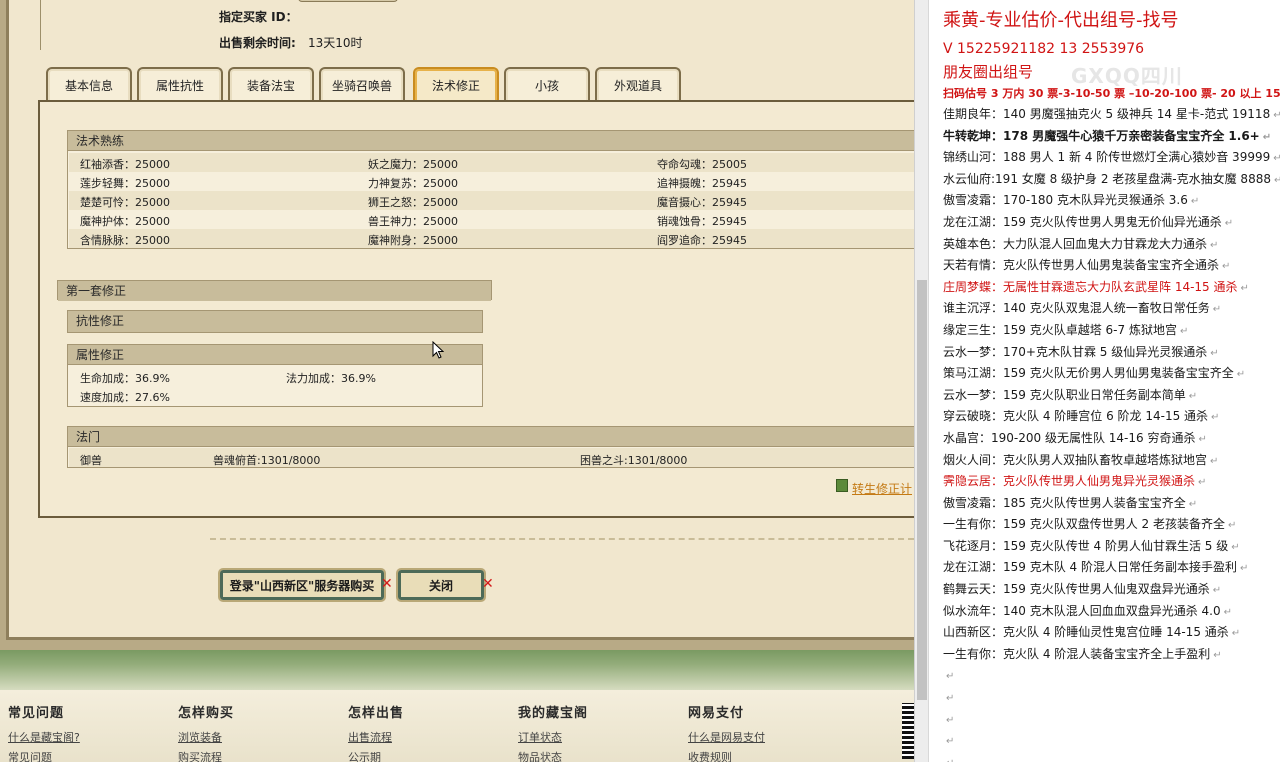  Describe the element at coordinates (206, 737) in the screenshot. I see `footer-link: 浏览装备` at that location.